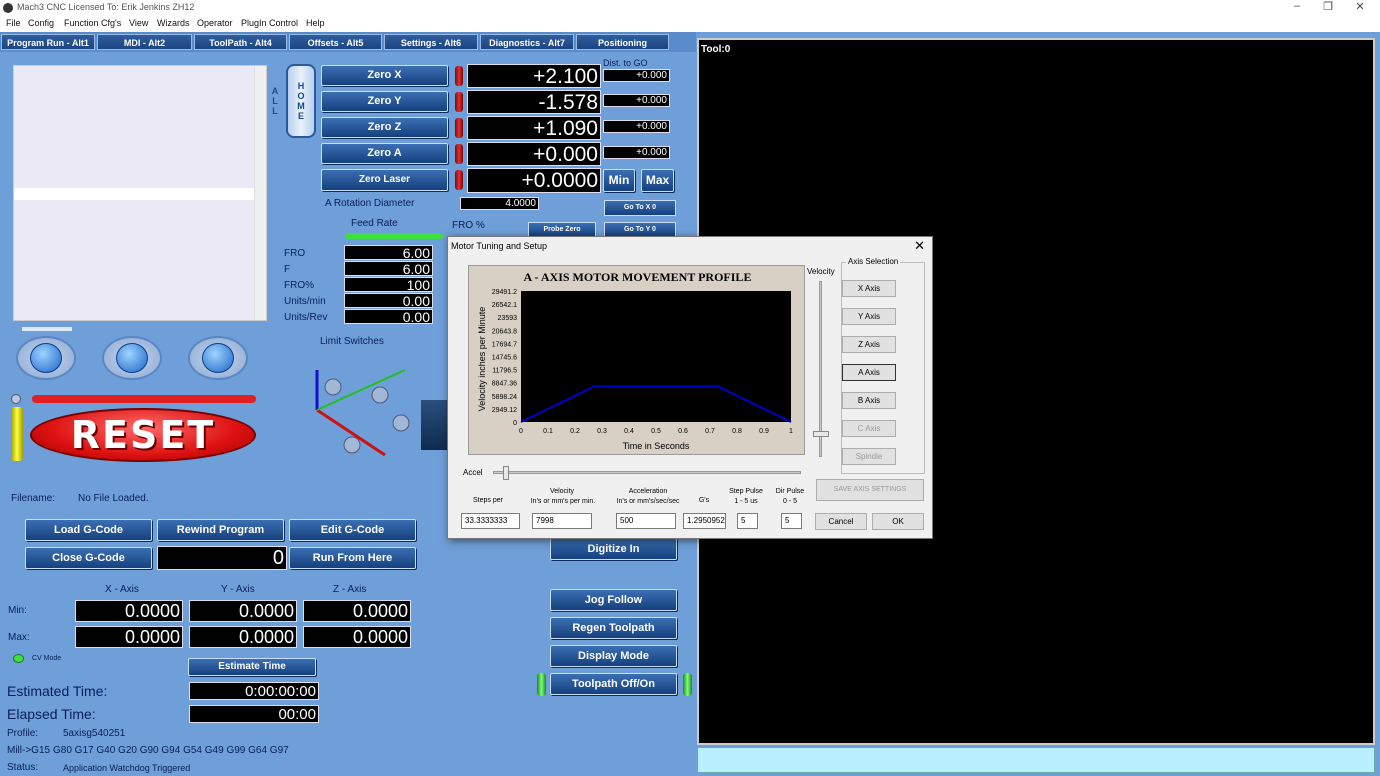 The width and height of the screenshot is (1380, 776). What do you see at coordinates (613, 684) in the screenshot?
I see `toolpath-toggle-button: Toolpath Off/On` at bounding box center [613, 684].